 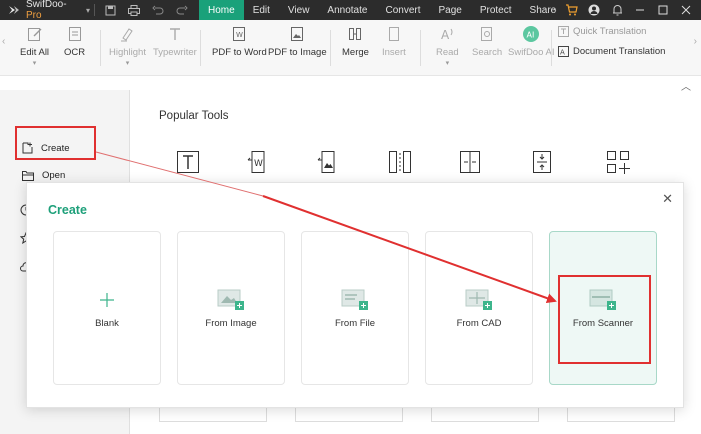 What do you see at coordinates (328, 162) in the screenshot?
I see `pdf-to-image-tool-icon` at bounding box center [328, 162].